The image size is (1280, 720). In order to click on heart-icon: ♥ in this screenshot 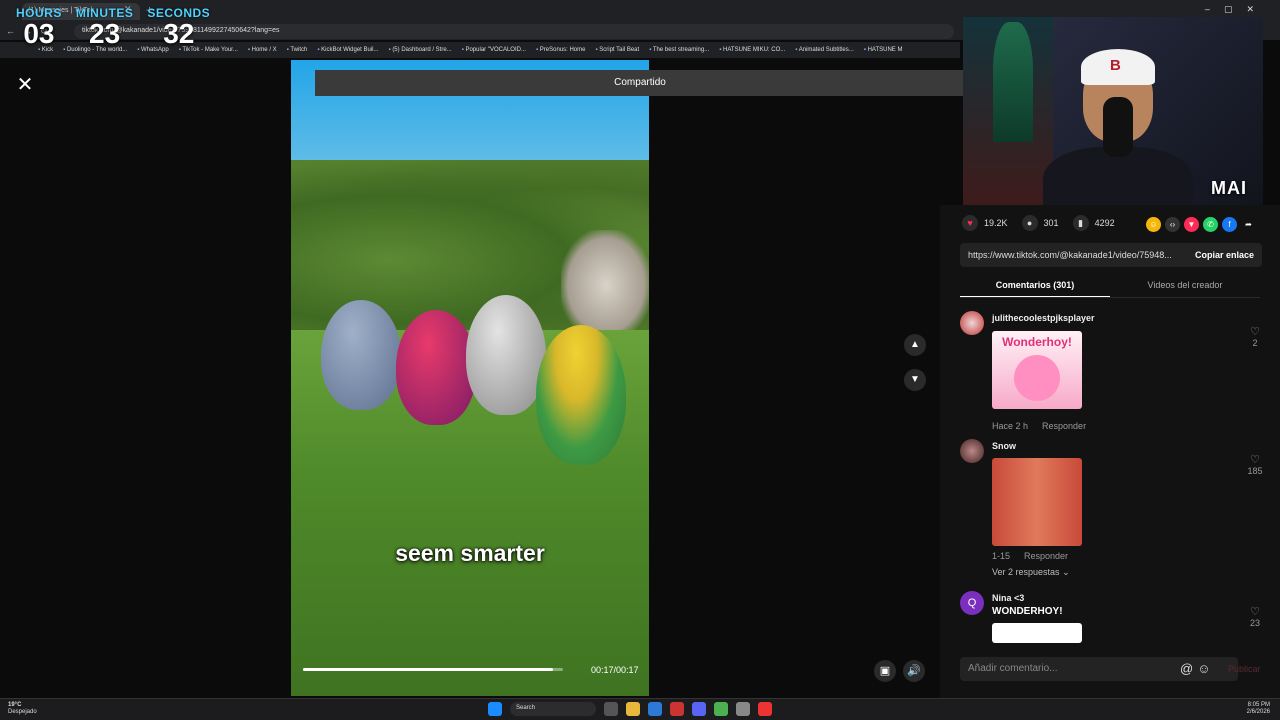, I will do `click(970, 223)`.